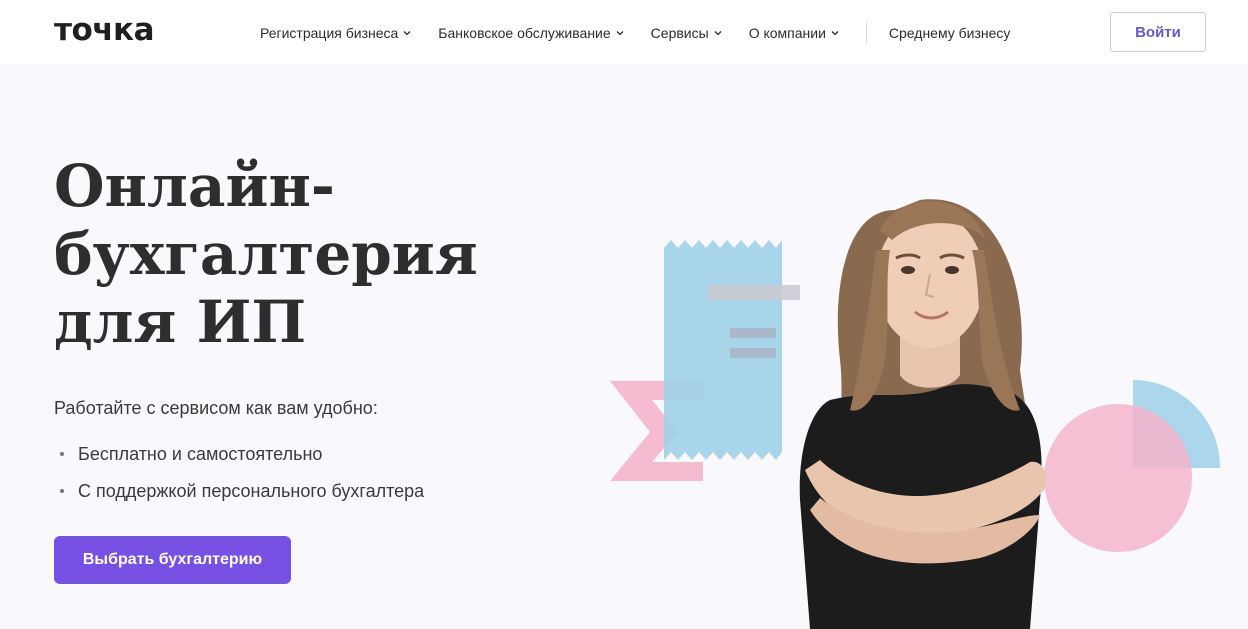 The image size is (1248, 629). Describe the element at coordinates (923, 414) in the screenshot. I see `woman-photo` at that location.